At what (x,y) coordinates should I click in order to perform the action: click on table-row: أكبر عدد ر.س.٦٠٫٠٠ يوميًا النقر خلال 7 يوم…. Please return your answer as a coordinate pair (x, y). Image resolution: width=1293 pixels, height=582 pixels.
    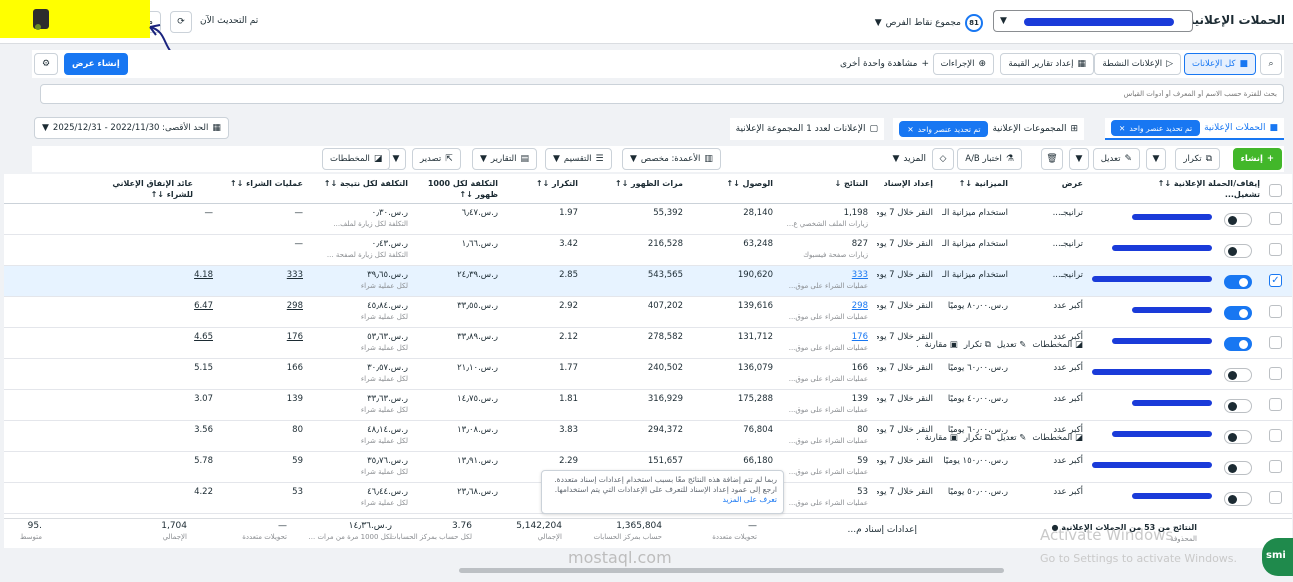
    Looking at the image, I should click on (648, 374).